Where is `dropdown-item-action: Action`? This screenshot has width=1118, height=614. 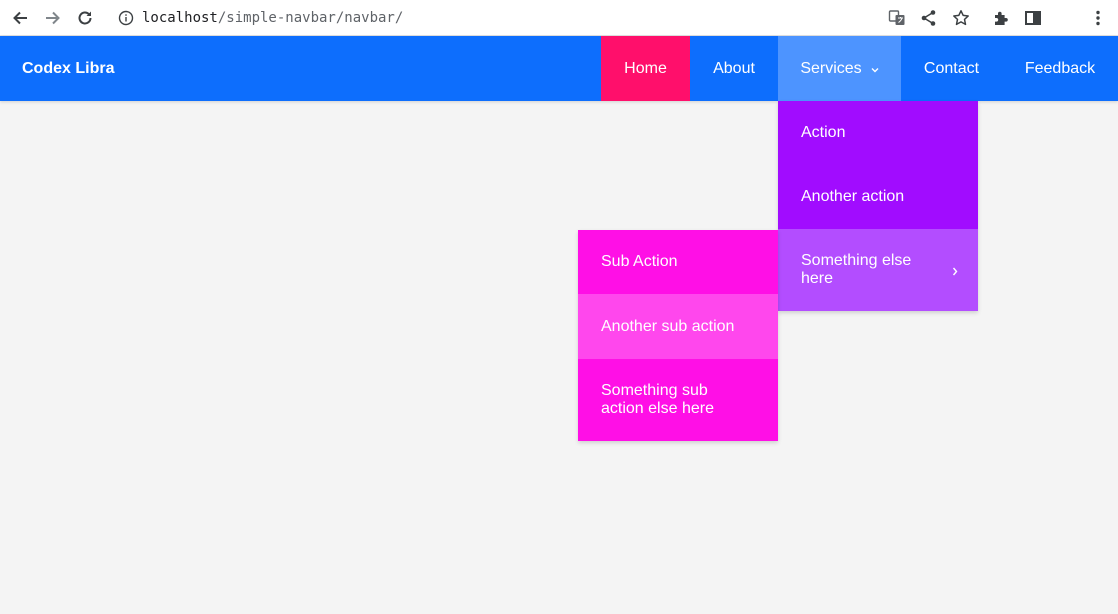
dropdown-item-action: Action is located at coordinates (878, 133).